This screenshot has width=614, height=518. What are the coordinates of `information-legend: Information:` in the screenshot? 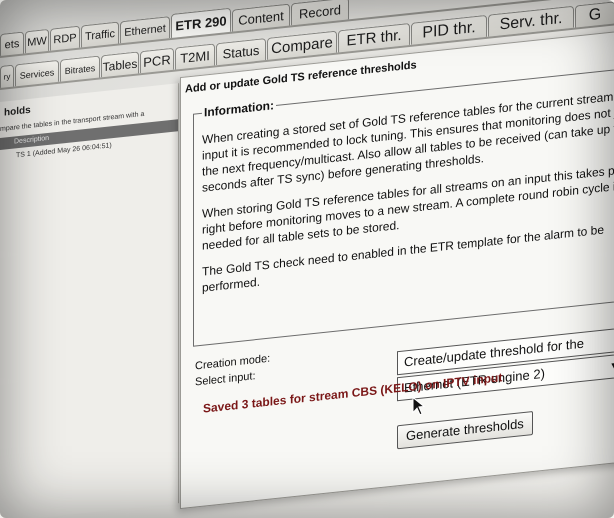 It's located at (239, 109).